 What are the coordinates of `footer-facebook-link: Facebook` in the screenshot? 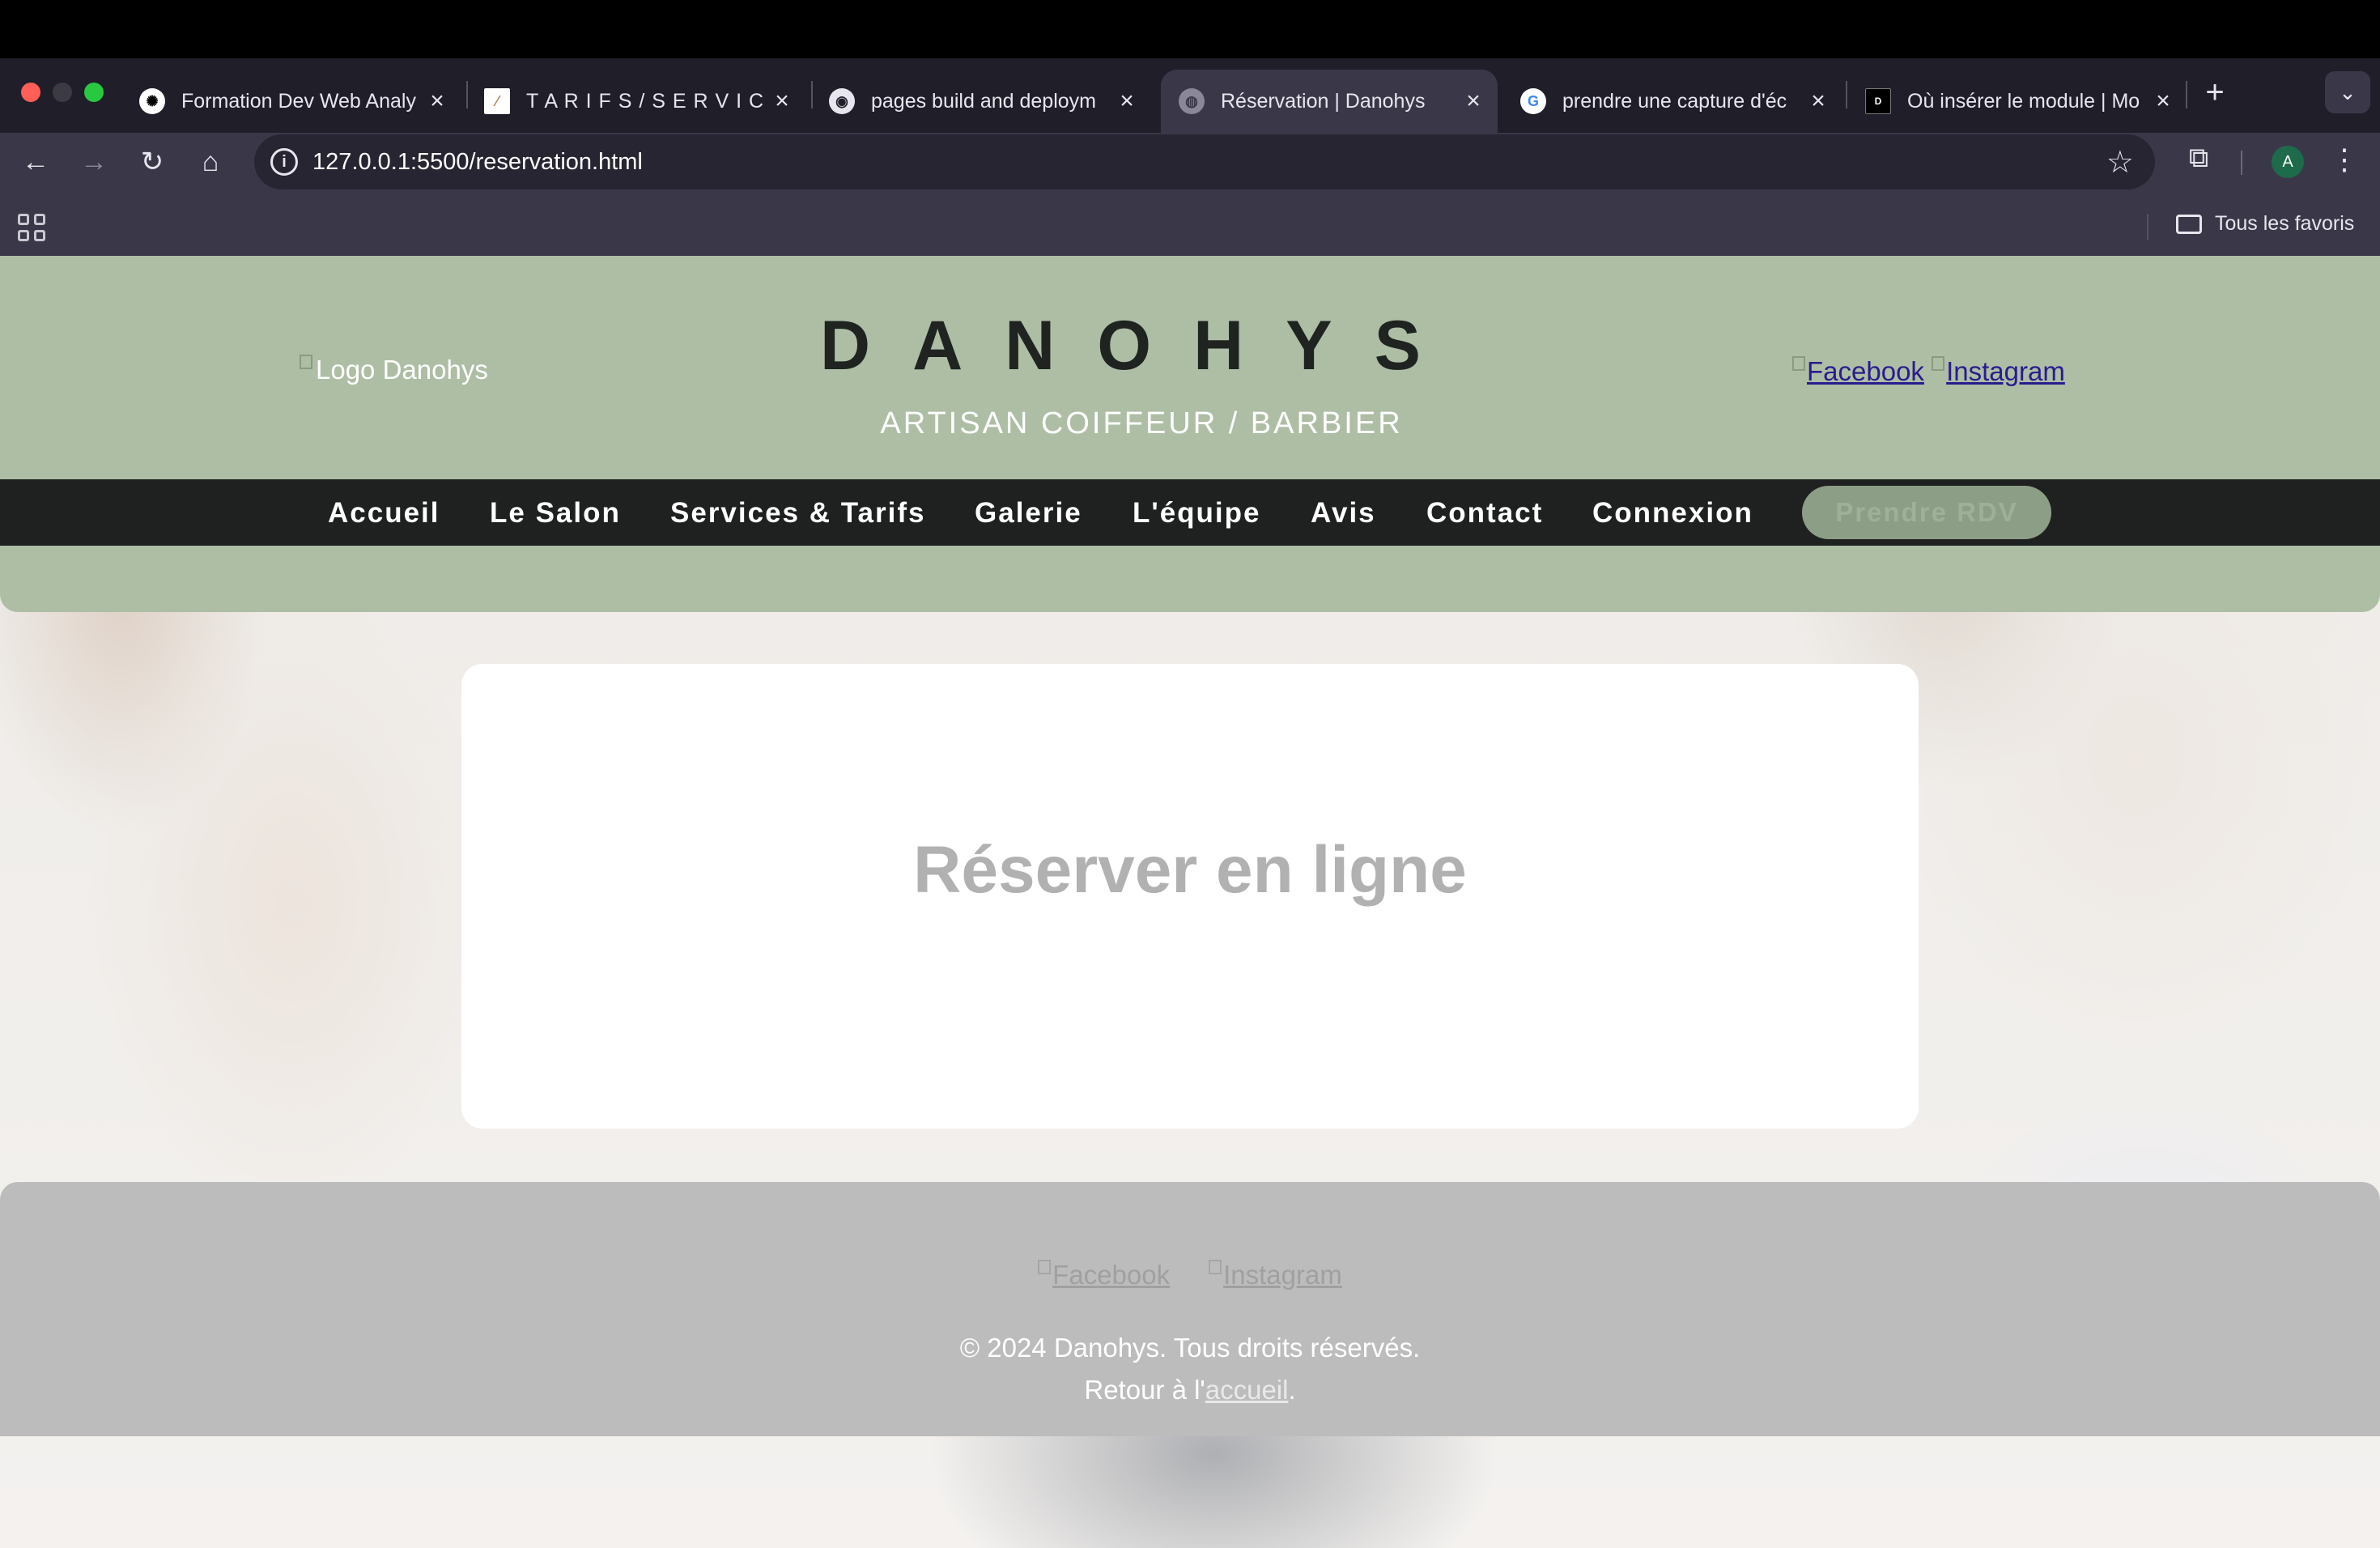 It's located at (1104, 1275).